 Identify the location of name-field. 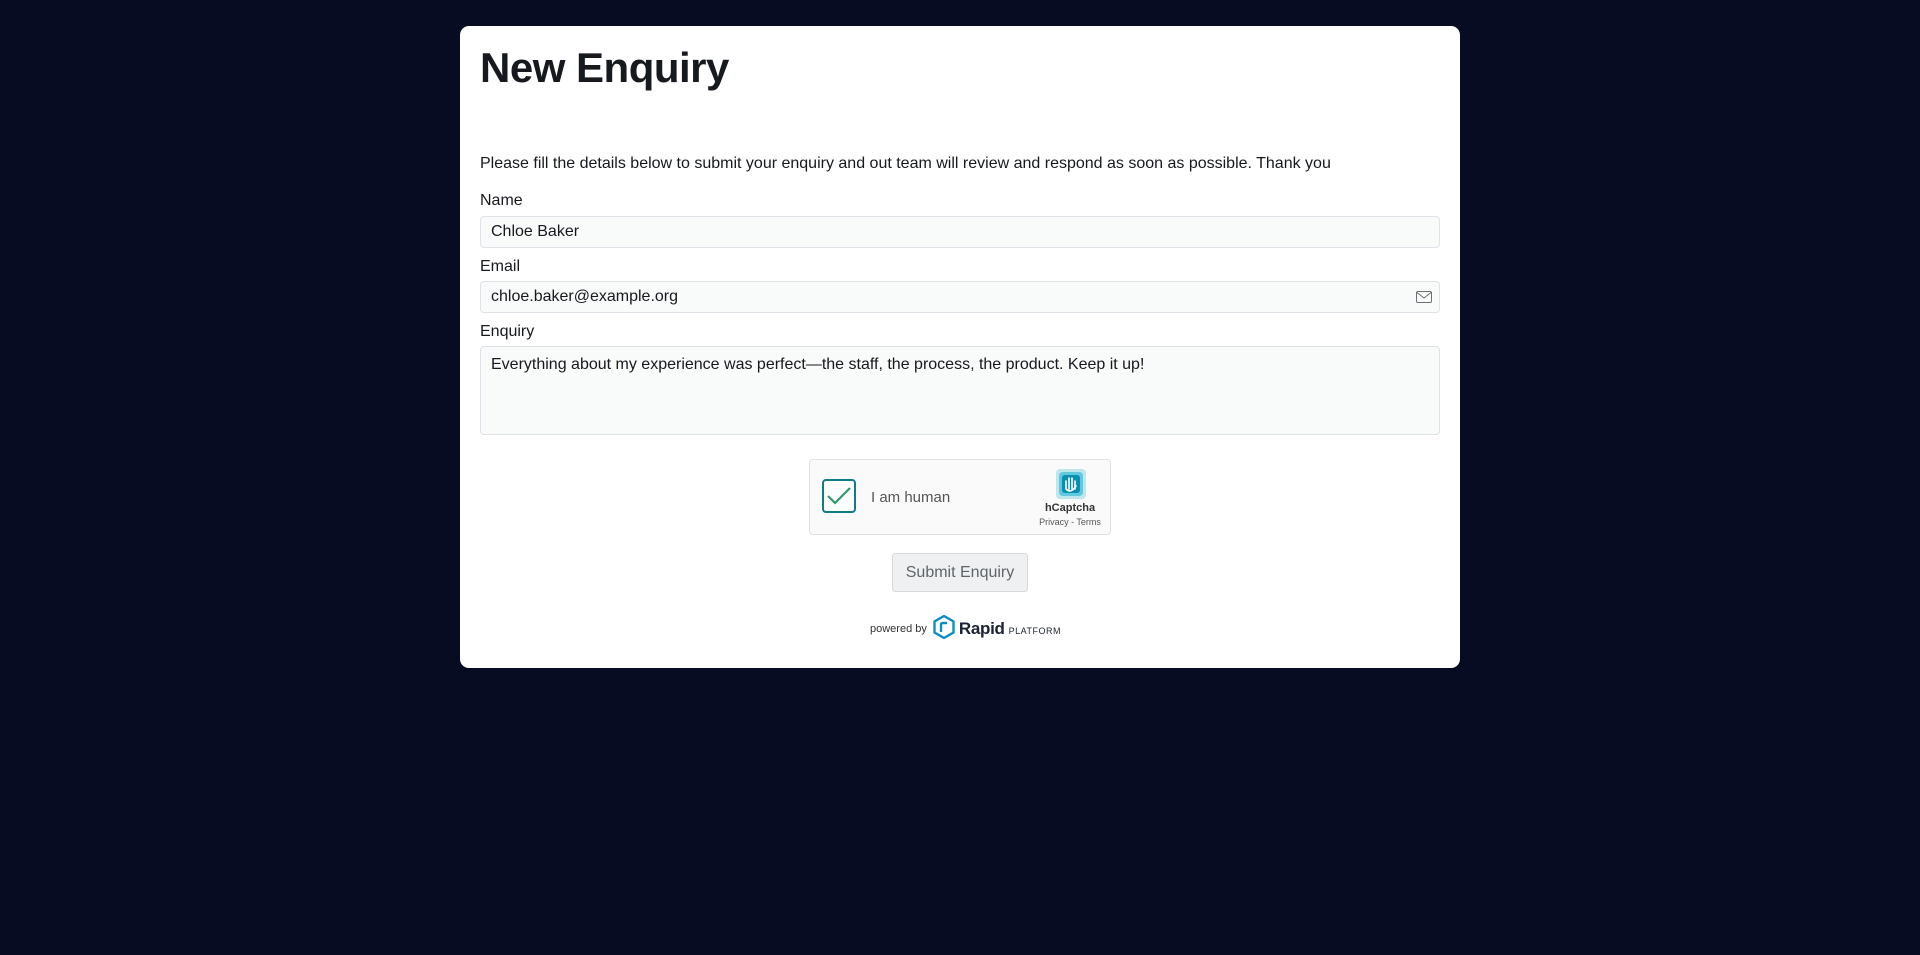
(960, 232).